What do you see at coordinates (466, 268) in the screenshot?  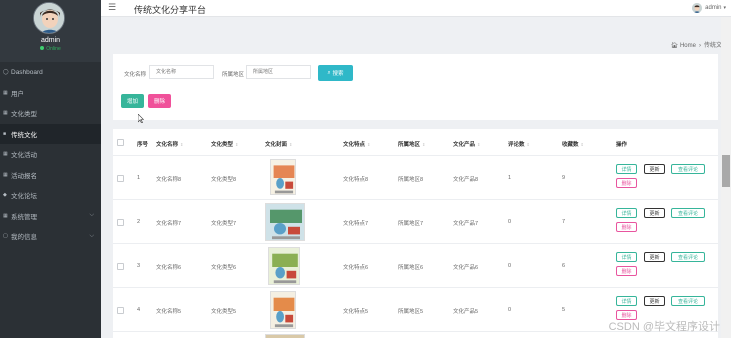 I see `cell-product: 文化产品6` at bounding box center [466, 268].